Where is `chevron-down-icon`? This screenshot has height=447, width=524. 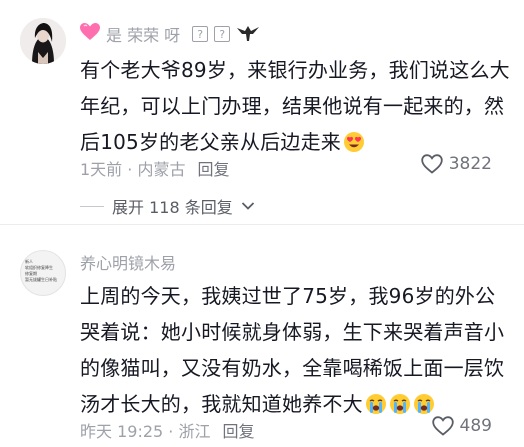
chevron-down-icon is located at coordinates (247, 206).